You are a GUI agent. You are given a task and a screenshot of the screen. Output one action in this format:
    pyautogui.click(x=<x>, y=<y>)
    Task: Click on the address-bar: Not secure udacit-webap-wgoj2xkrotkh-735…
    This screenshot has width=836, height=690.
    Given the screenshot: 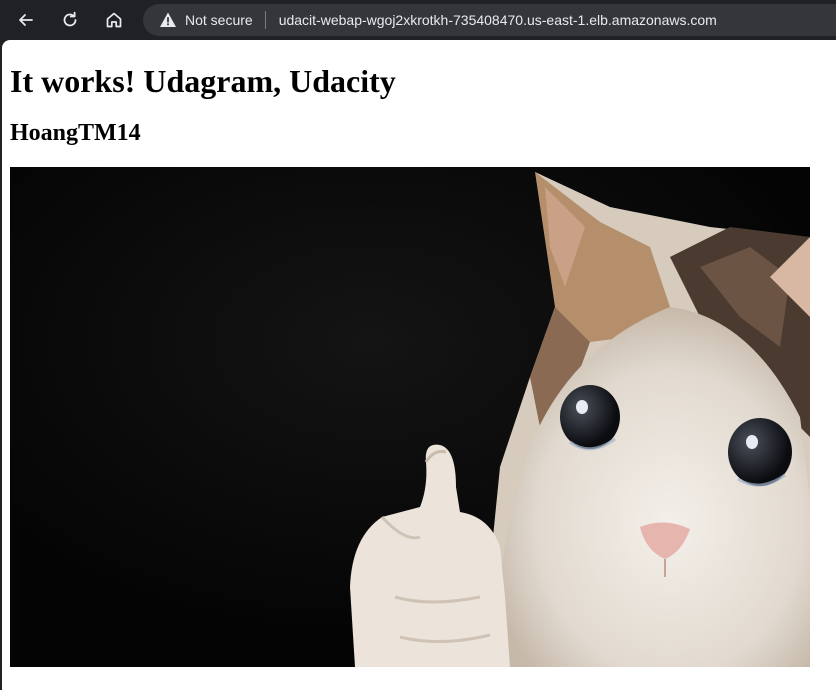 What is the action you would take?
    pyautogui.click(x=489, y=20)
    